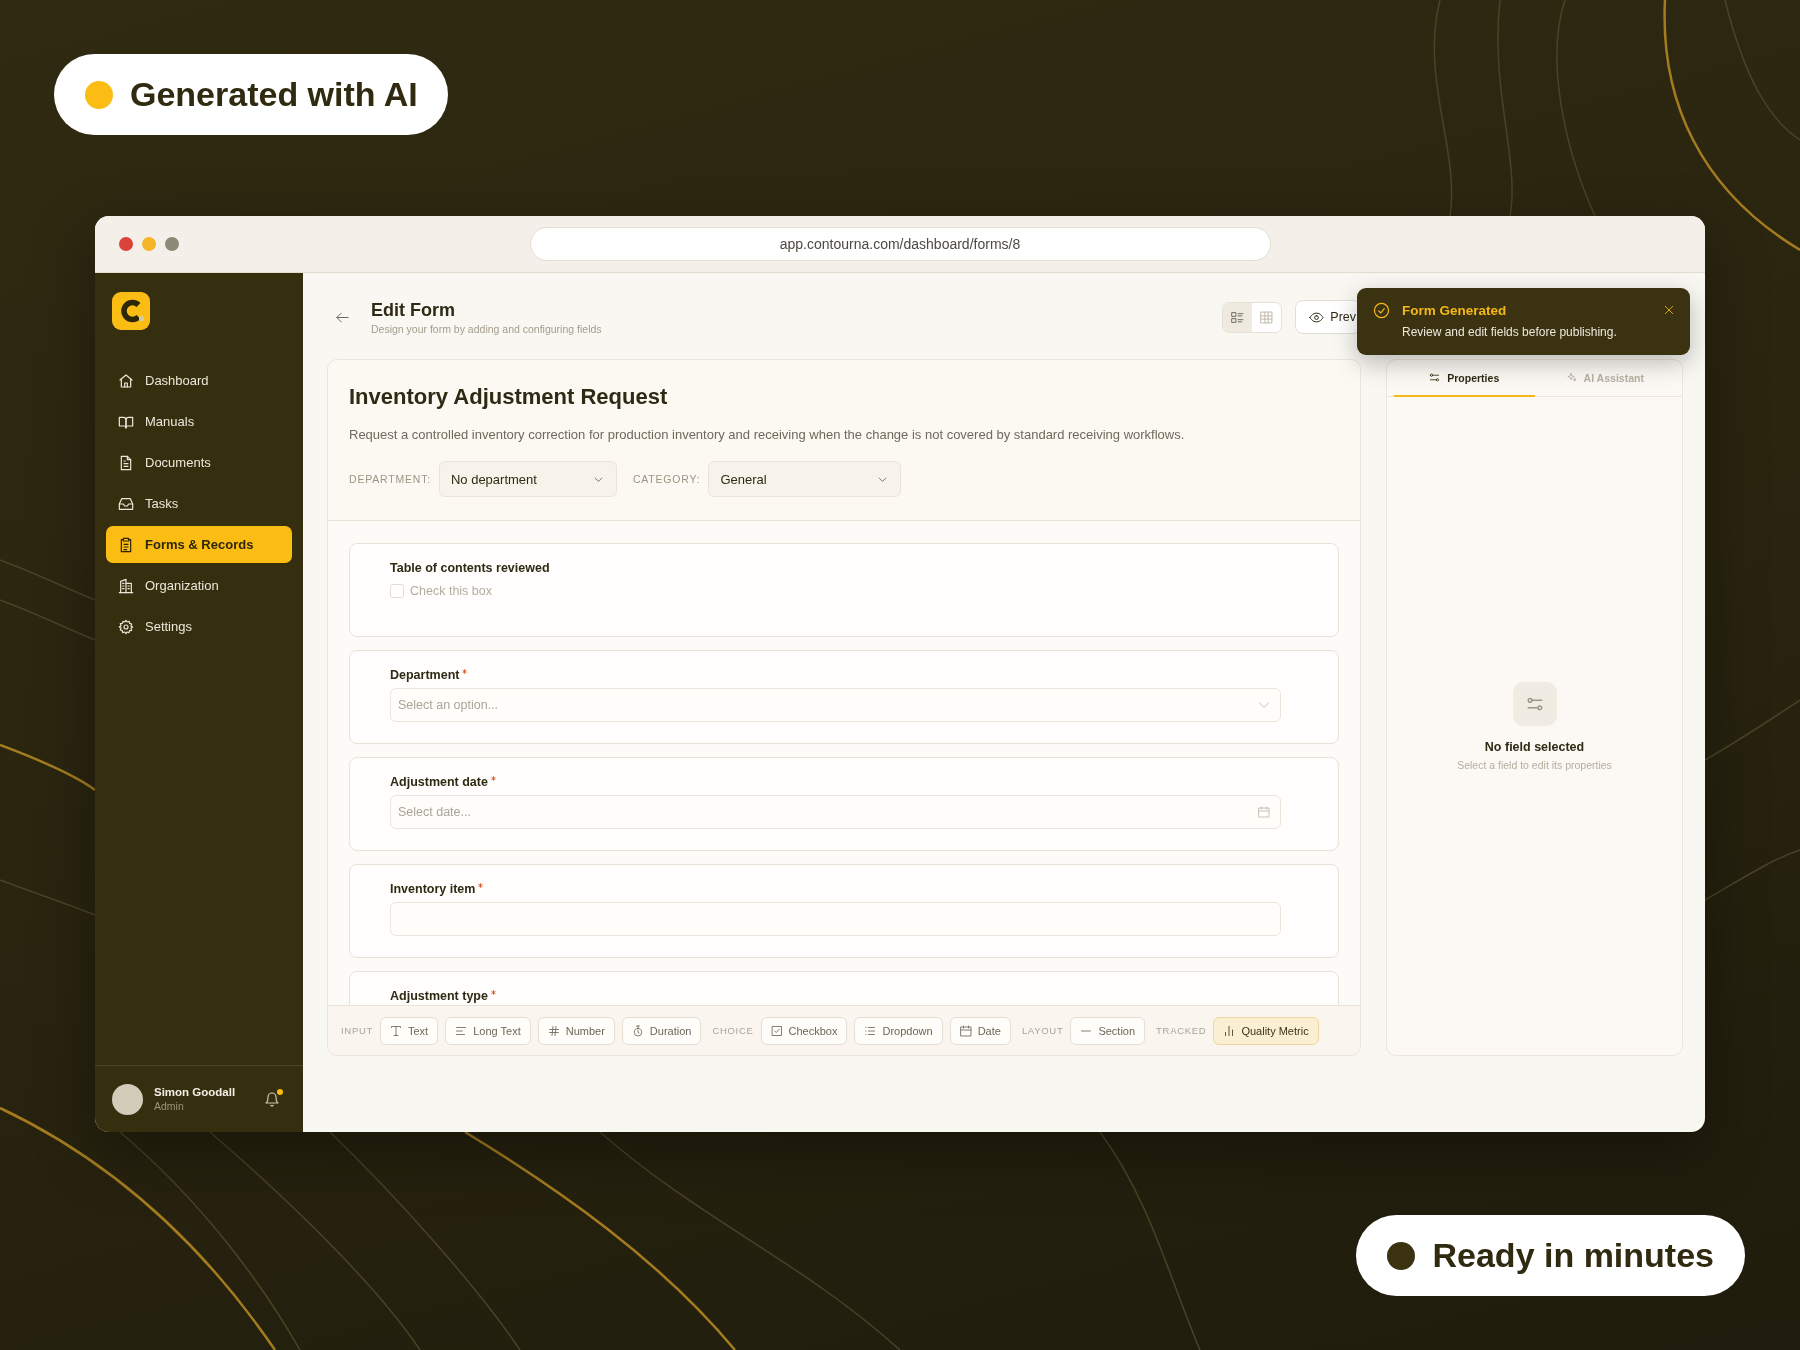 The height and width of the screenshot is (1350, 1800). I want to click on promo-pill-text: Ready in minutes, so click(1573, 1255).